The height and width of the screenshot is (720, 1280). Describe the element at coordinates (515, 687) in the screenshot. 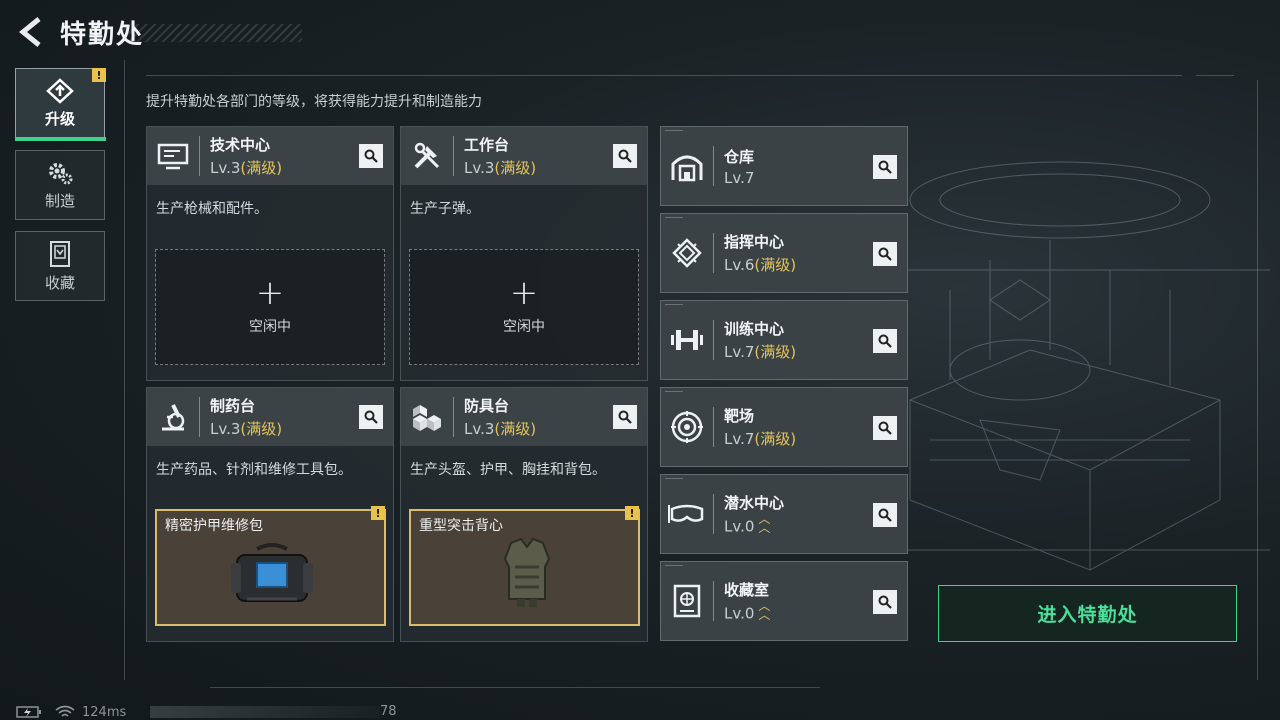

I see `bottom-divider` at that location.